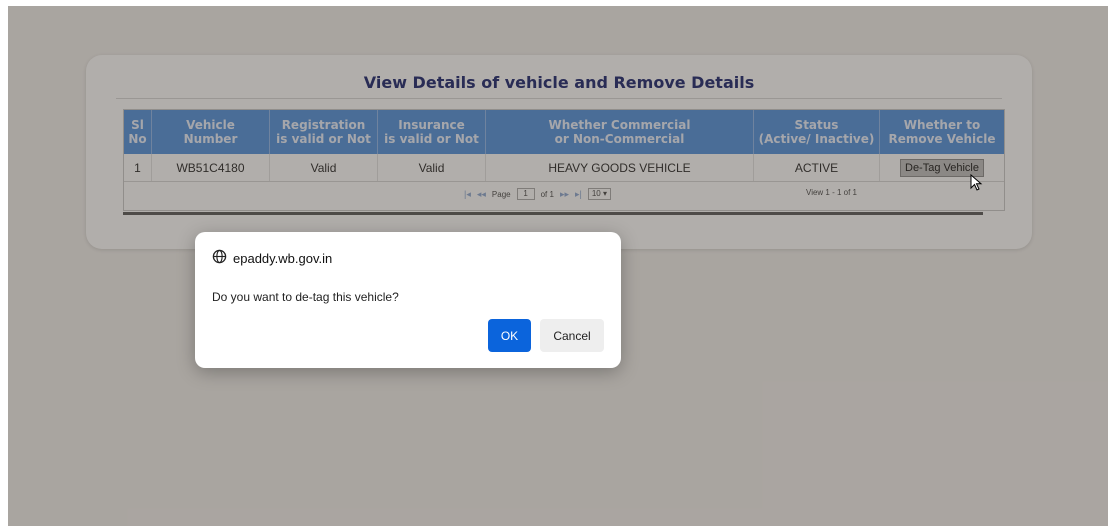 The width and height of the screenshot is (1108, 526). Describe the element at coordinates (283, 258) in the screenshot. I see `dialog-origin: epaddy.wb.gov.in` at that location.